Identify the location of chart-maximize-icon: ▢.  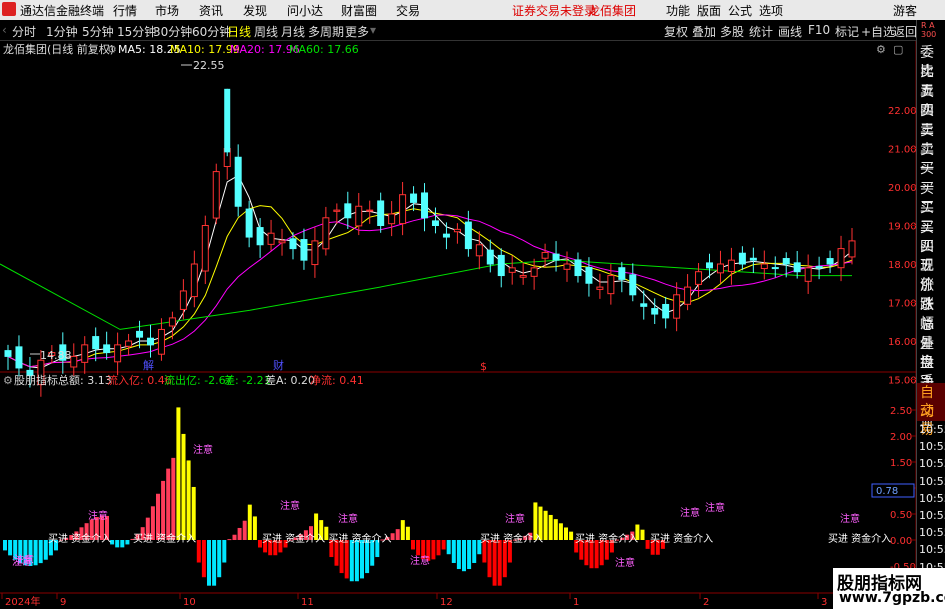
(898, 49).